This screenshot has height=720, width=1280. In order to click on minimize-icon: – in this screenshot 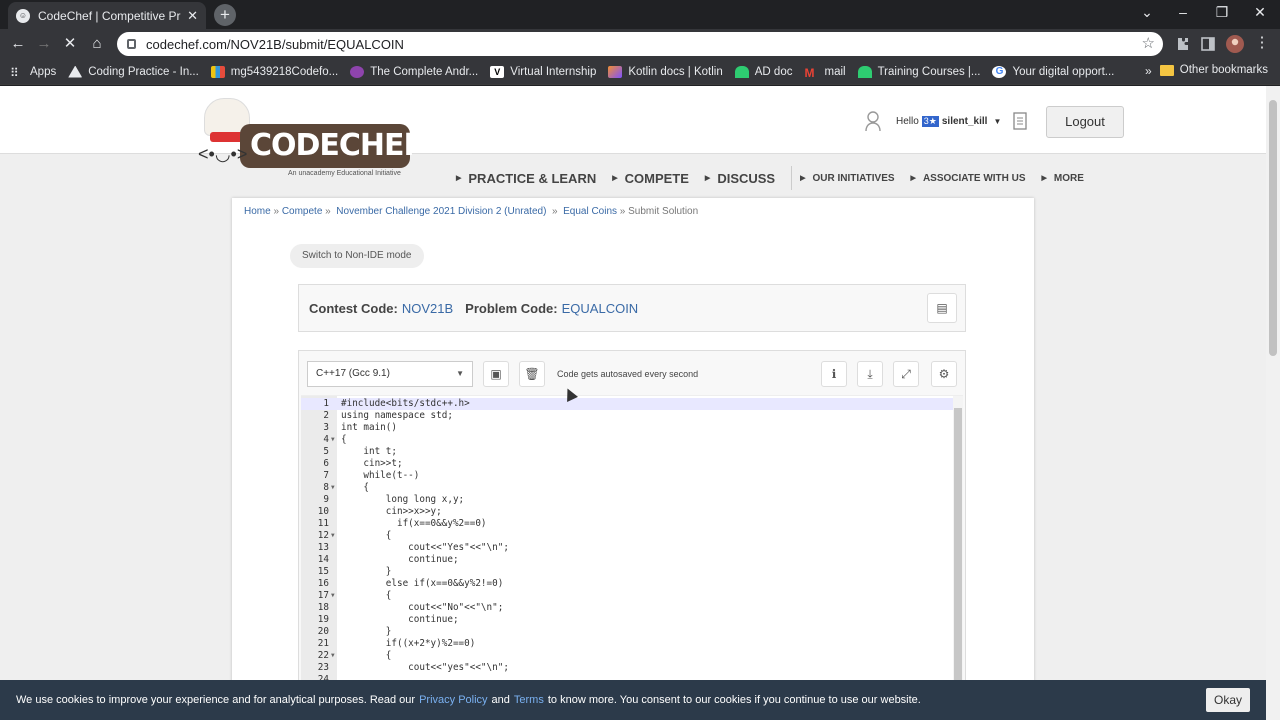, I will do `click(1183, 12)`.